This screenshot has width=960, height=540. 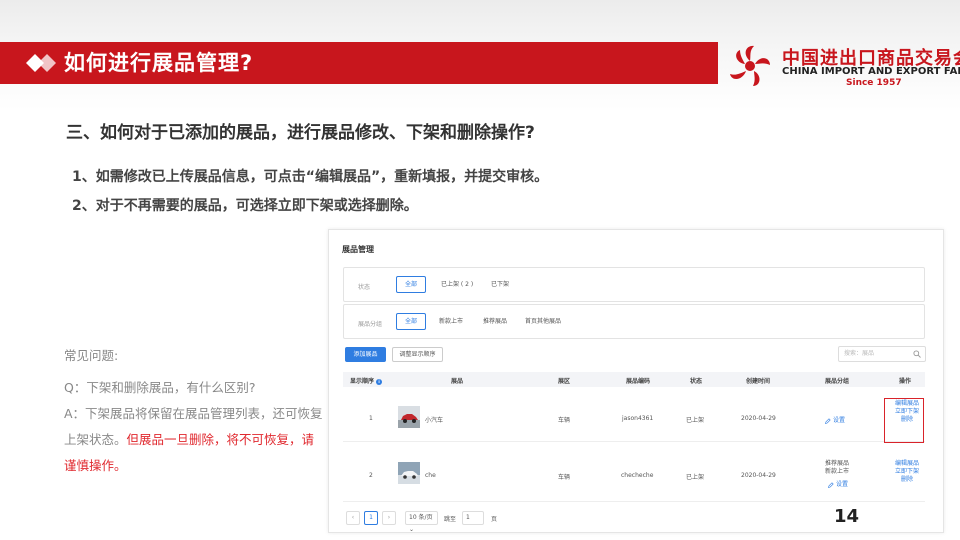 I want to click on title-banner: 如何进行展品管理?, so click(x=359, y=63).